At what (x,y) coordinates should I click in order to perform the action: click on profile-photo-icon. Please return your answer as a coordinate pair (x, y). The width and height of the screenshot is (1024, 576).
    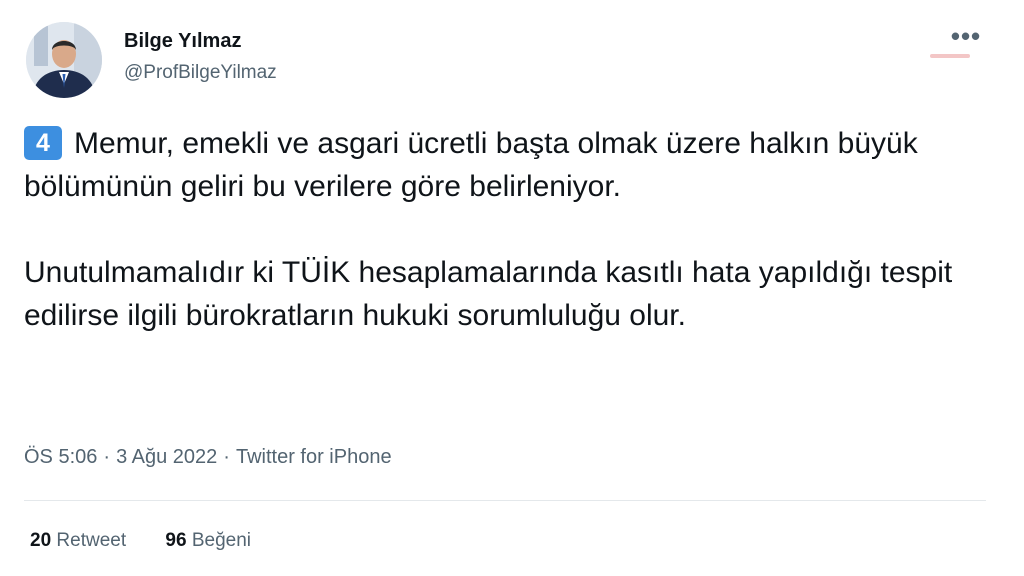
    Looking at the image, I should click on (64, 60).